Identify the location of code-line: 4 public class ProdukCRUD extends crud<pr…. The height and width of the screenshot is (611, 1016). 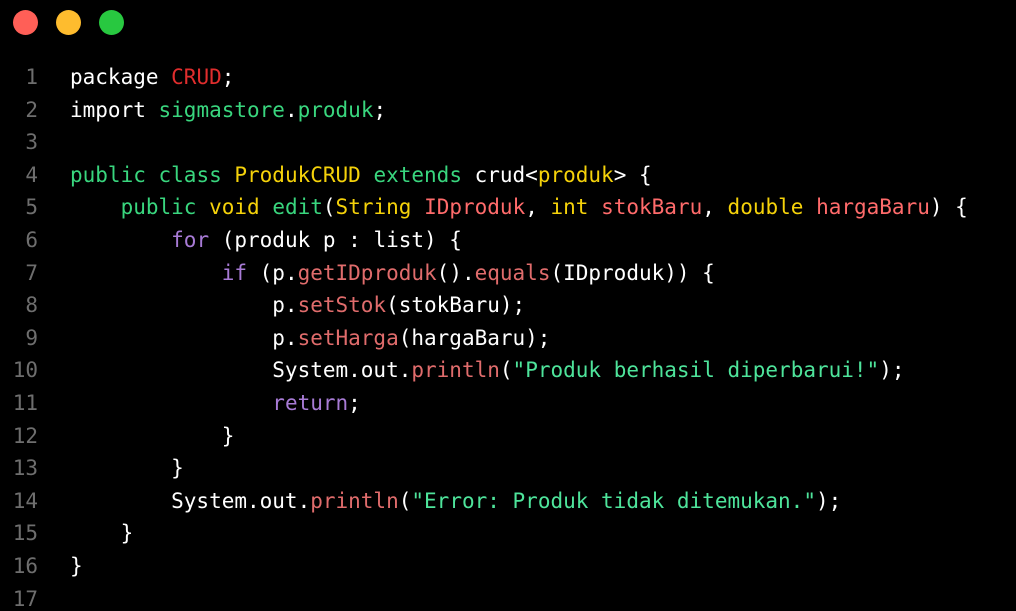
(508, 175).